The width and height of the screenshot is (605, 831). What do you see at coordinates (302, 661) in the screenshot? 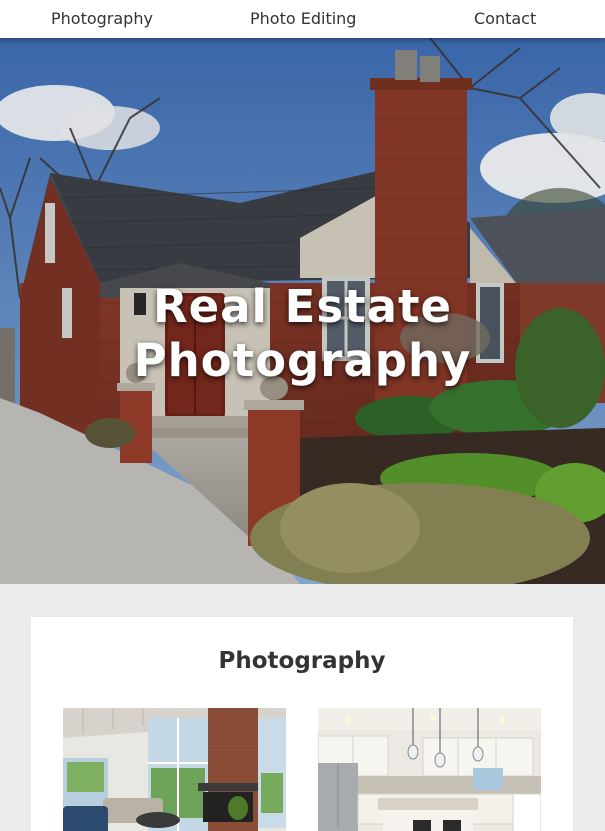
I see `section-title: Photography` at bounding box center [302, 661].